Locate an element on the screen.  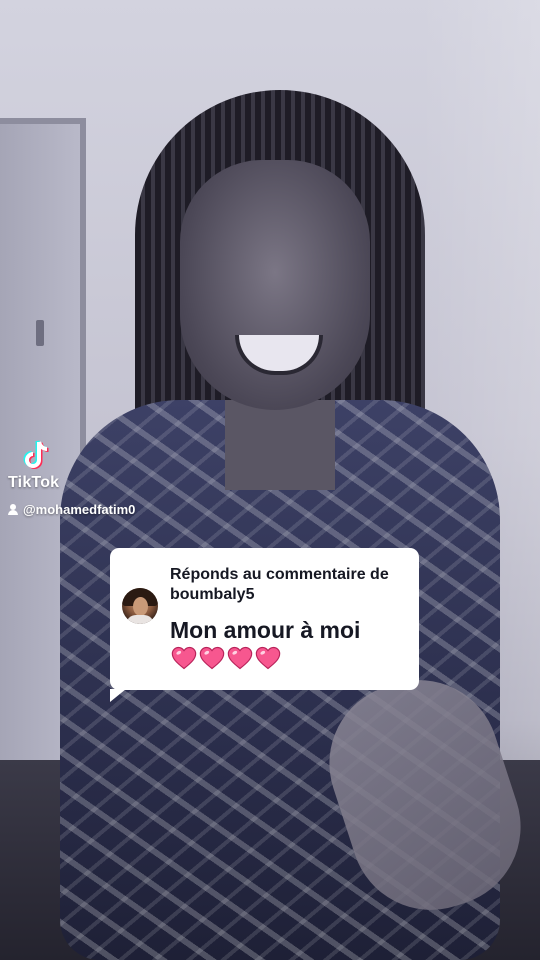
avatar-shirt is located at coordinates (140, 619).